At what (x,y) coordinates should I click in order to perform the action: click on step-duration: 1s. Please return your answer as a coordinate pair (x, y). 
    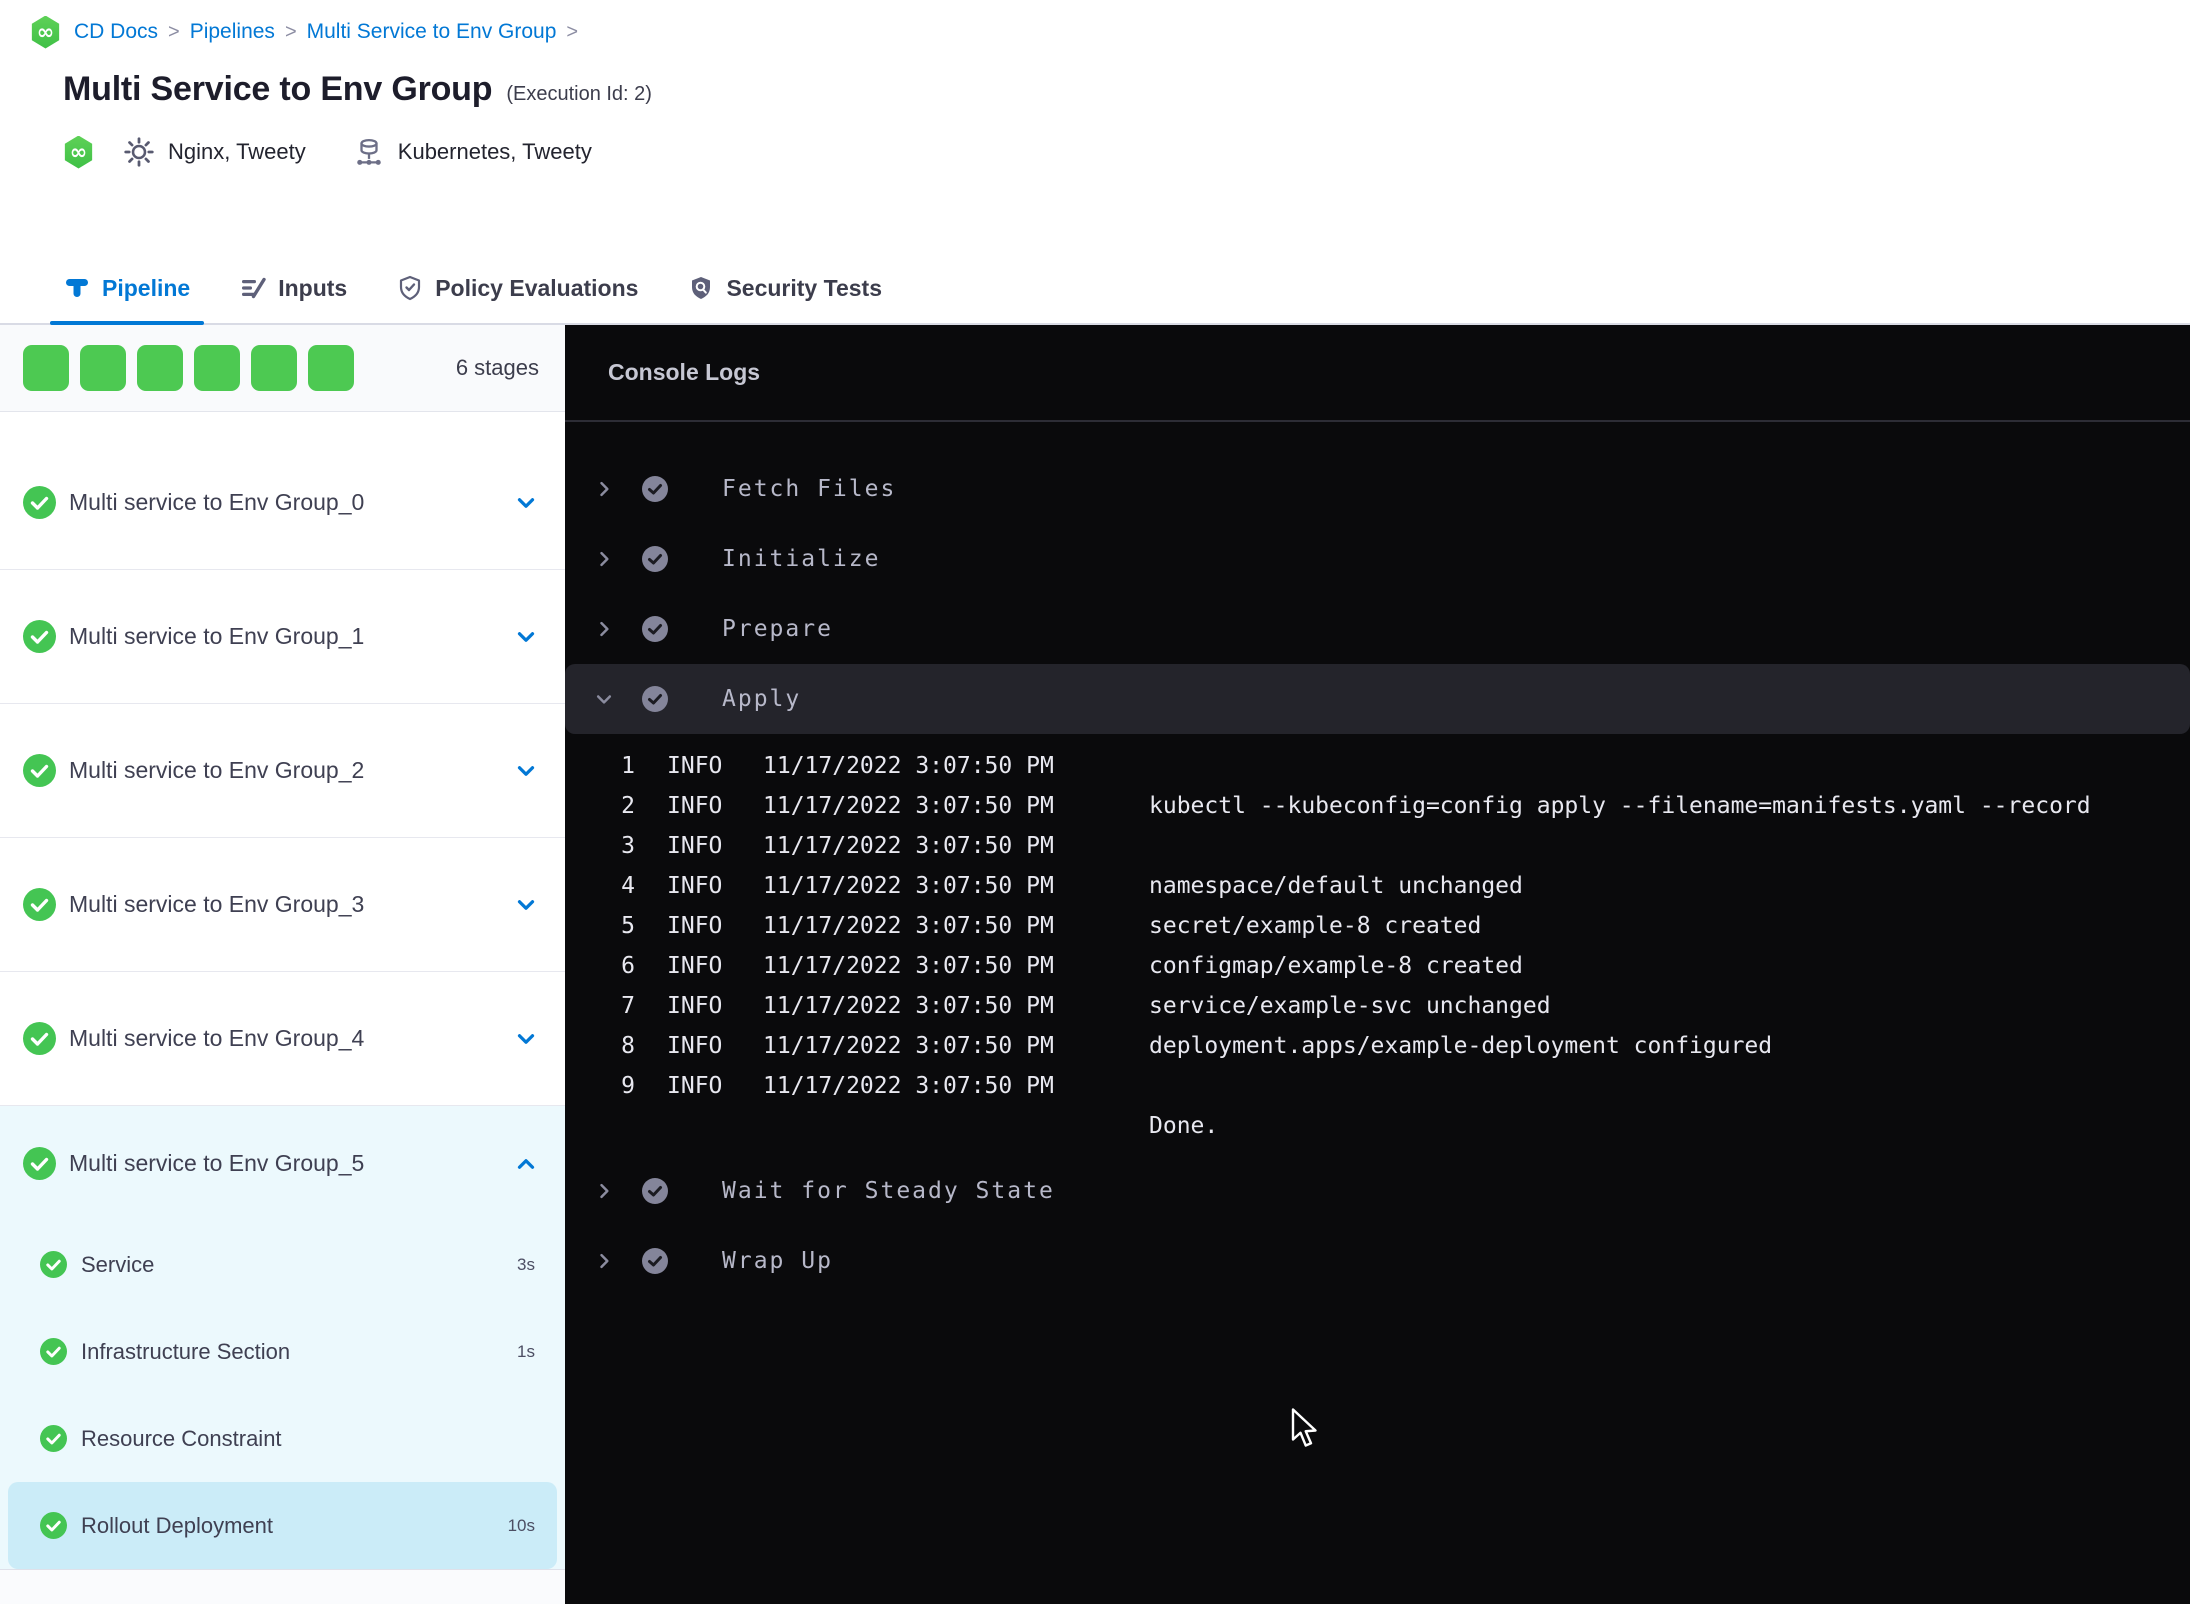
    Looking at the image, I should click on (526, 1351).